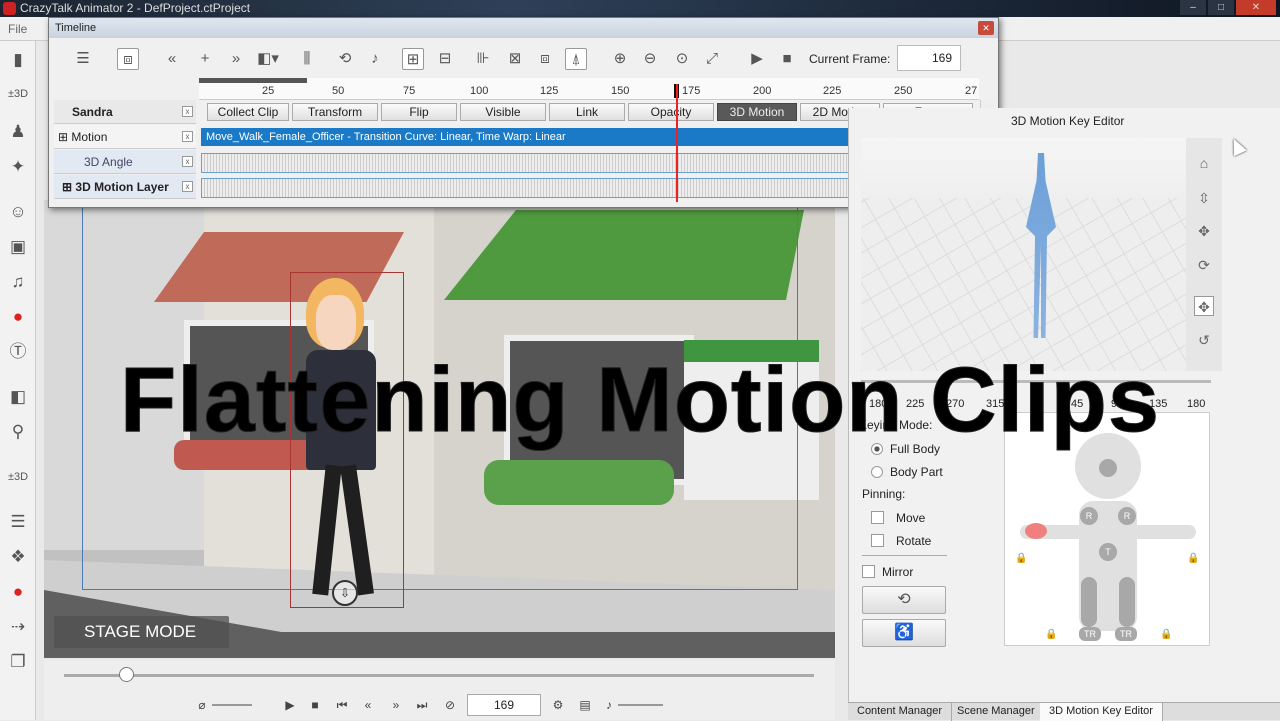 This screenshot has height=721, width=1280. What do you see at coordinates (515, 59) in the screenshot?
I see `delete-frame-icon: ⊠` at bounding box center [515, 59].